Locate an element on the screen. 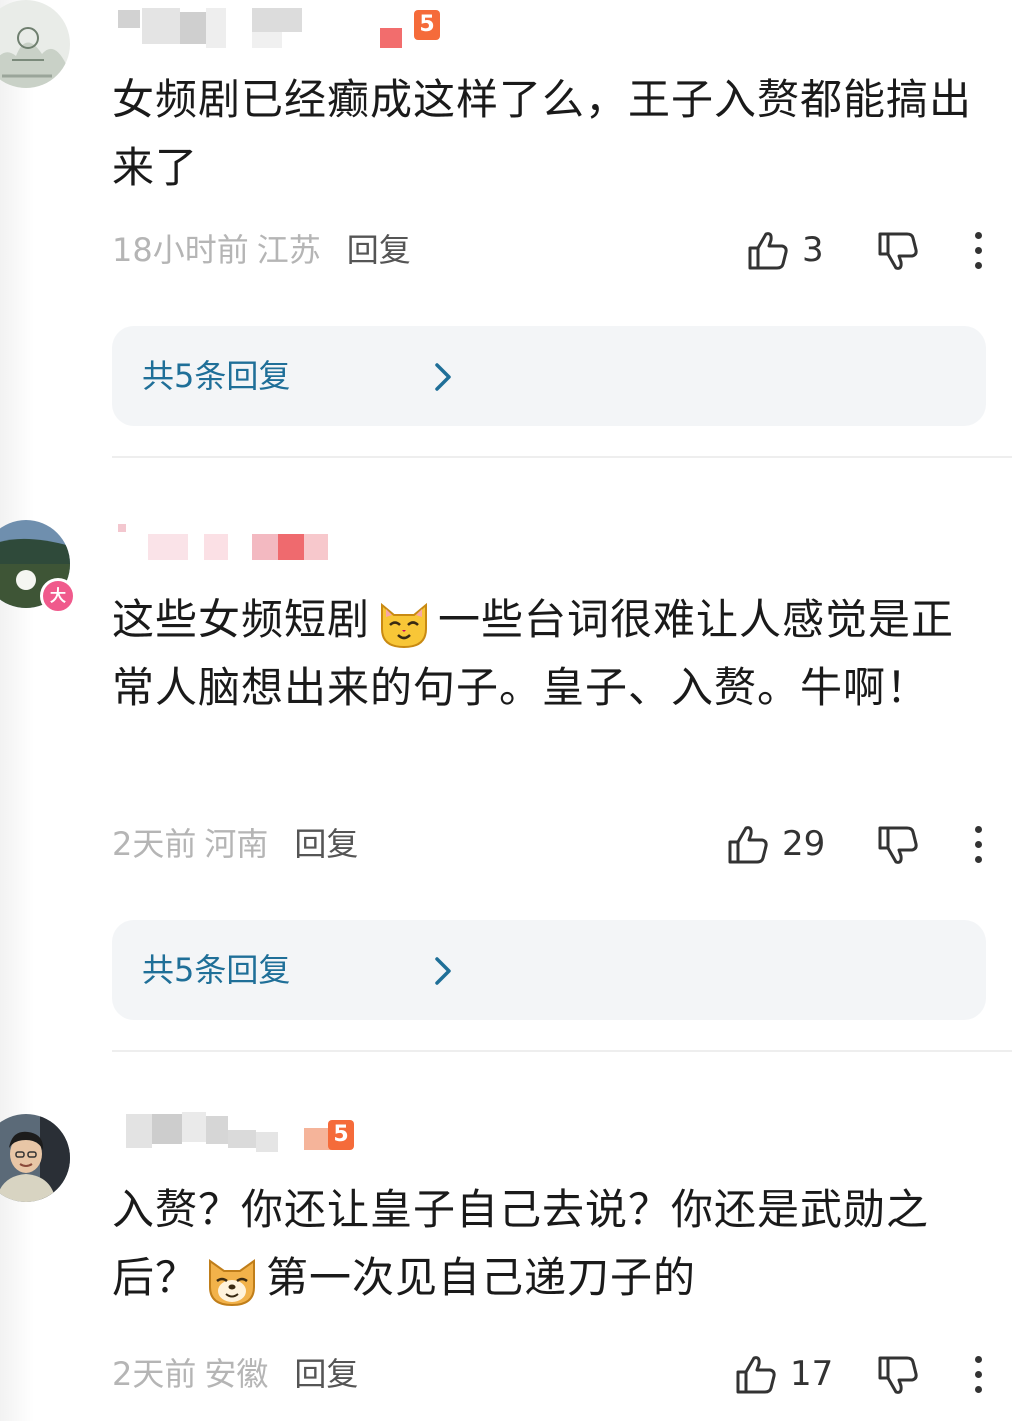 The width and height of the screenshot is (1012, 1421). comment-text: 这些女频短剧 一些台词很难让人感觉是正常人脑想出来的句子。皇子、入赘。牛啊！ is located at coordinates (533, 653).